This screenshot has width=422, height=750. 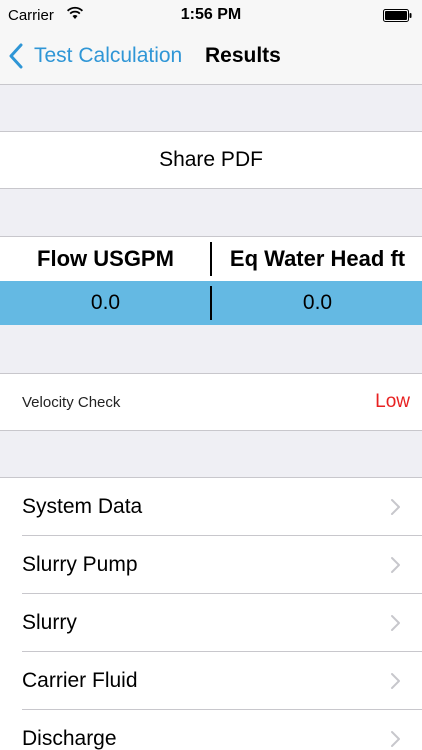 What do you see at coordinates (80, 680) in the screenshot?
I see `list-item-label: Carrier Fluid` at bounding box center [80, 680].